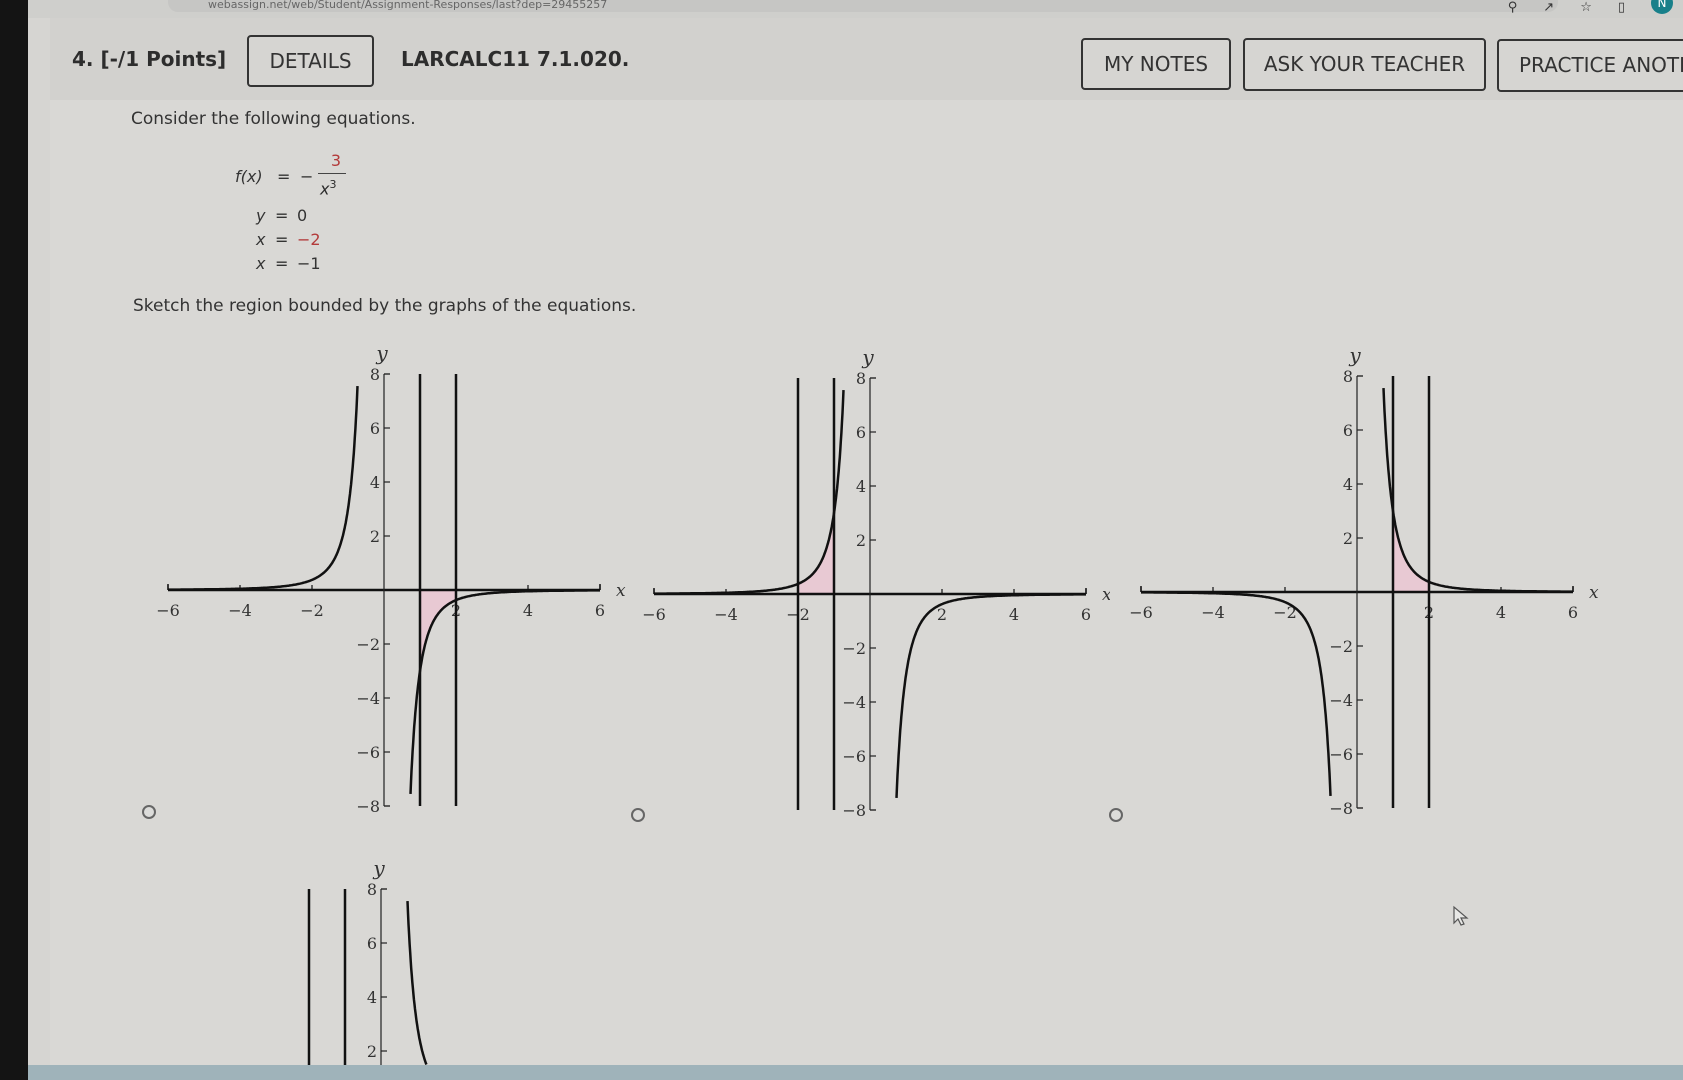 The width and height of the screenshot is (1683, 1080). Describe the element at coordinates (367, 960) in the screenshot. I see `answer-graph-4: 2 4 6 8y` at that location.